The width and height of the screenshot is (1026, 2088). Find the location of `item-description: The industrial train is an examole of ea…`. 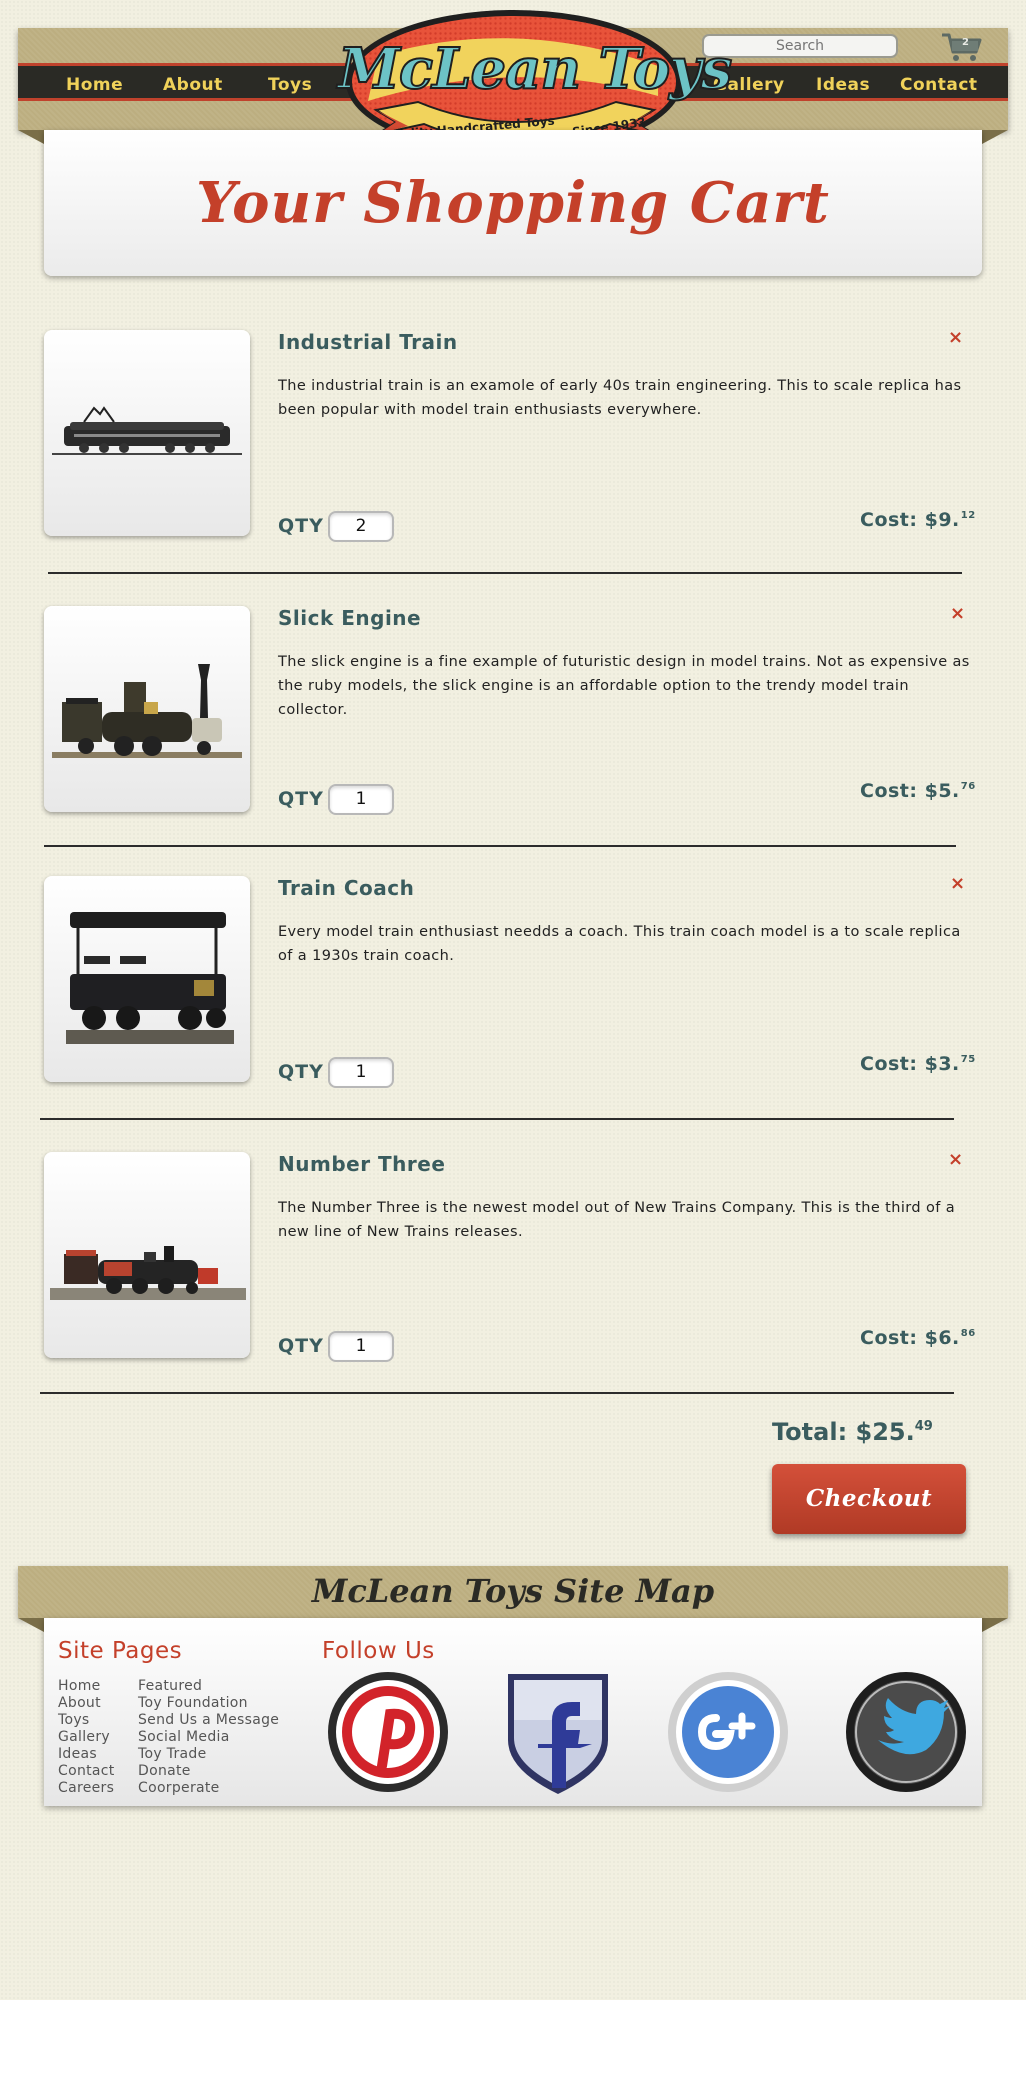

item-description: The industrial train is an examole of ea… is located at coordinates (620, 398).